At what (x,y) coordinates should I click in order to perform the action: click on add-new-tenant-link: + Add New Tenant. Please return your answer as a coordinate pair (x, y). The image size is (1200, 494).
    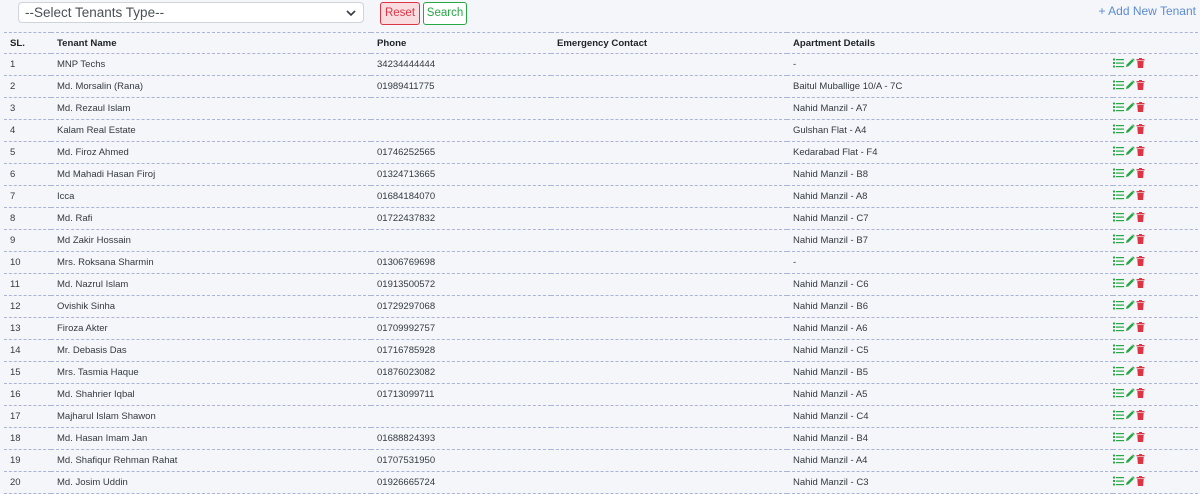
    Looking at the image, I should click on (1147, 11).